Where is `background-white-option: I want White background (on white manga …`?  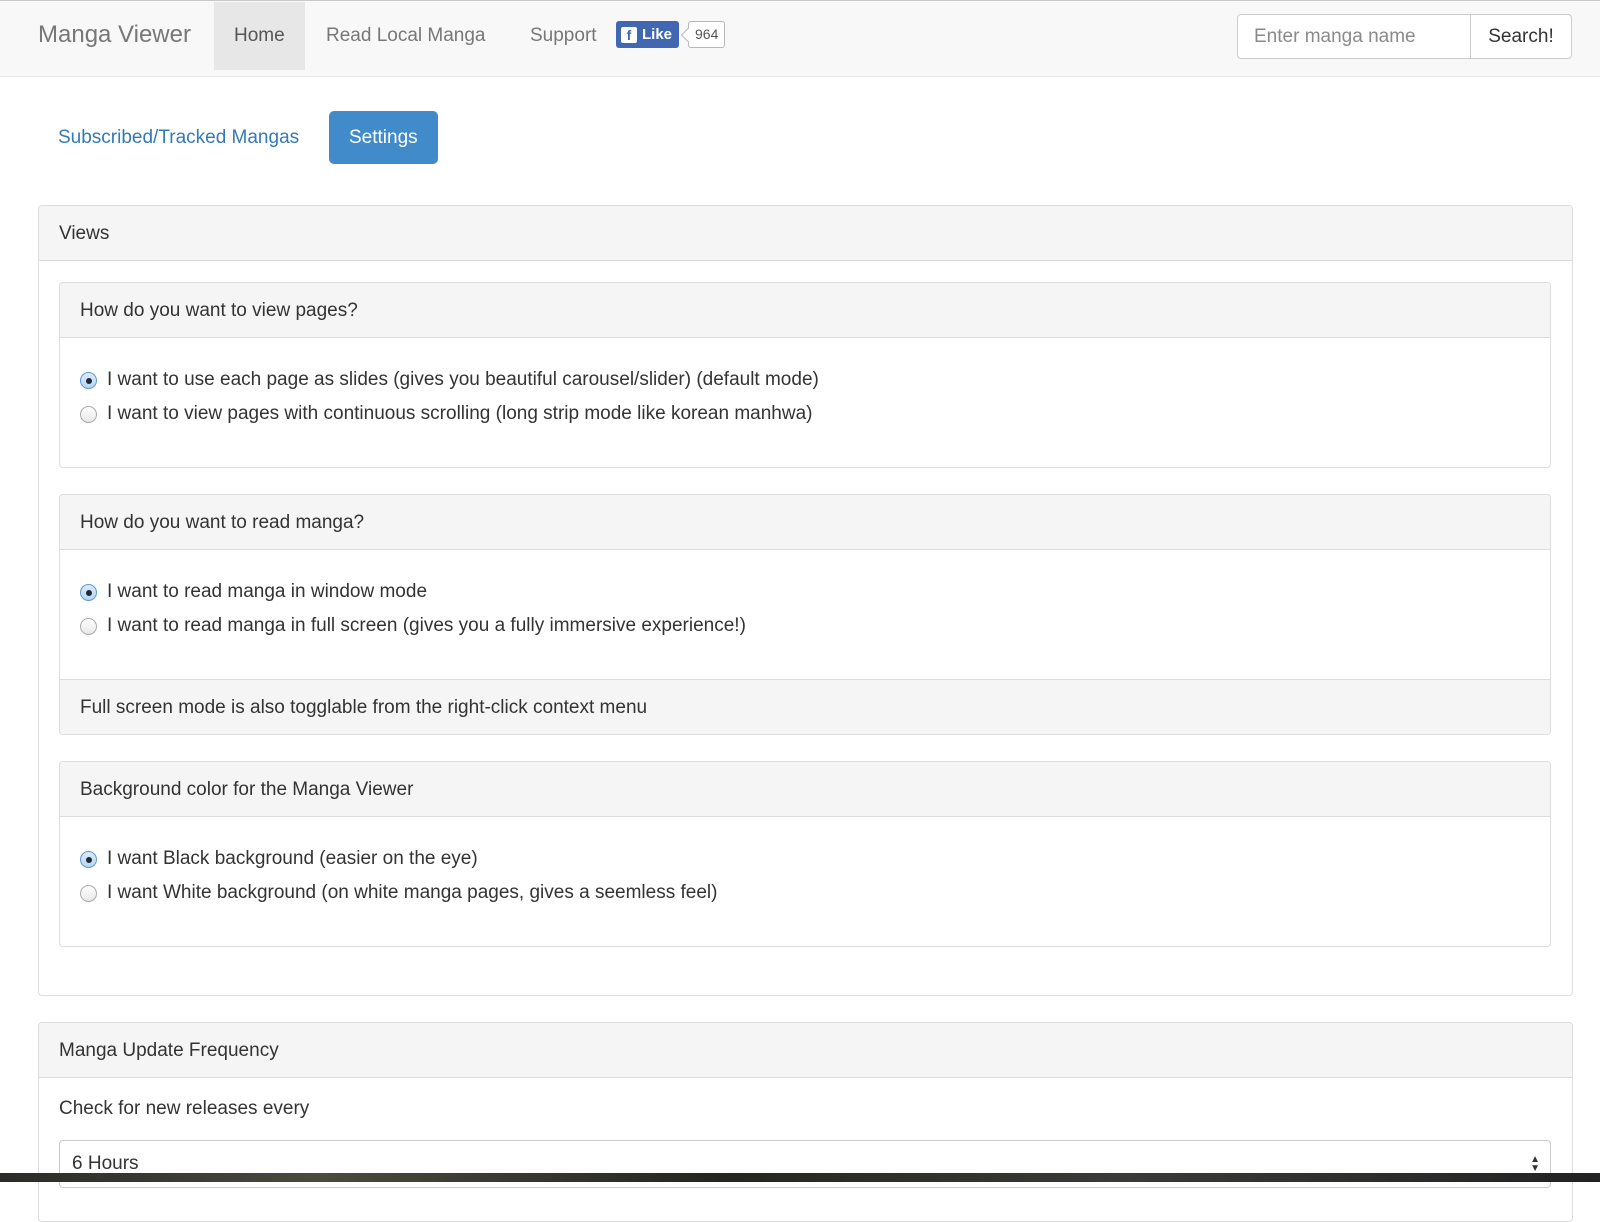 background-white-option: I want White background (on white manga … is located at coordinates (805, 893).